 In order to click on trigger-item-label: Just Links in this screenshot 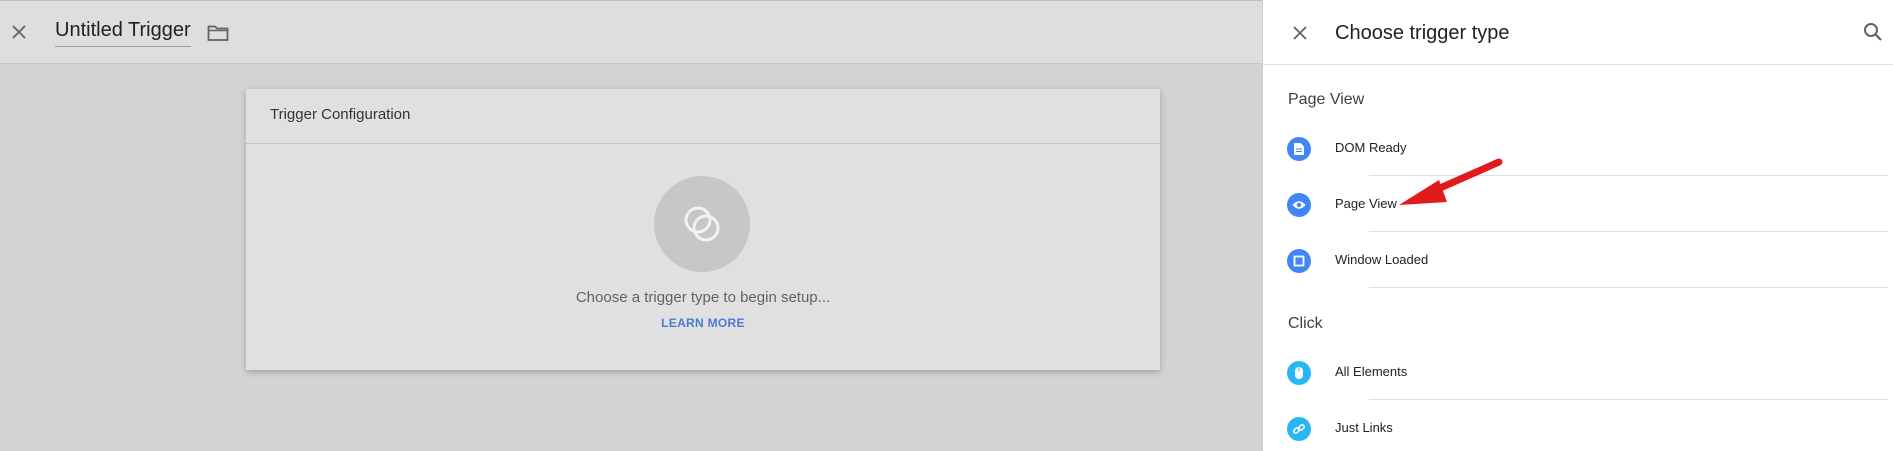, I will do `click(1364, 427)`.